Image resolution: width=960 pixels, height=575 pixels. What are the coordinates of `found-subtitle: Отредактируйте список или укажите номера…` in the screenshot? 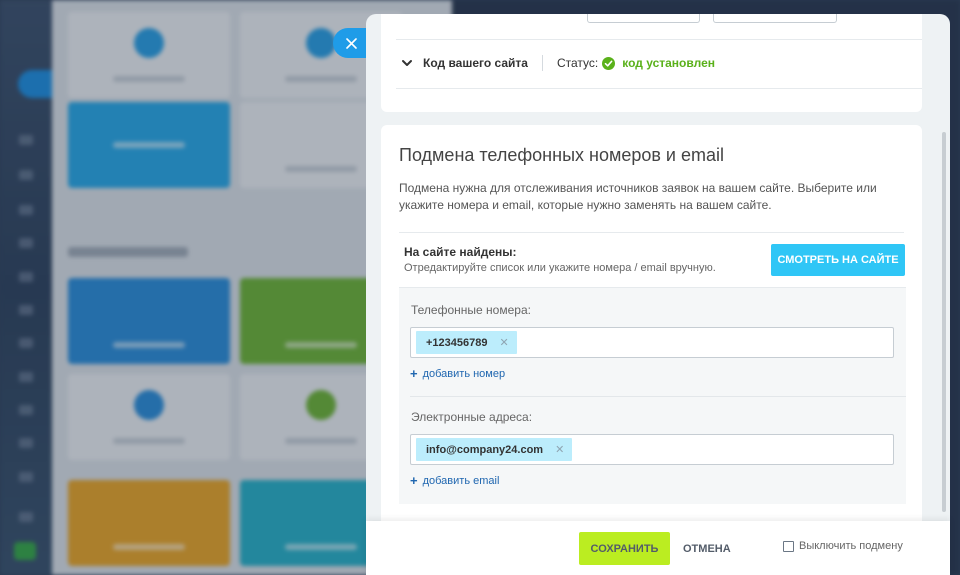 It's located at (560, 268).